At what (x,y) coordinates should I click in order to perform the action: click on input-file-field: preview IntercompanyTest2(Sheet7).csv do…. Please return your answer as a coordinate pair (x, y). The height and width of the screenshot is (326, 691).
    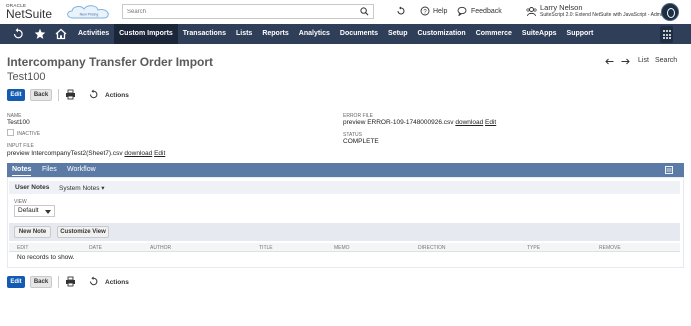
    Looking at the image, I should click on (86, 153).